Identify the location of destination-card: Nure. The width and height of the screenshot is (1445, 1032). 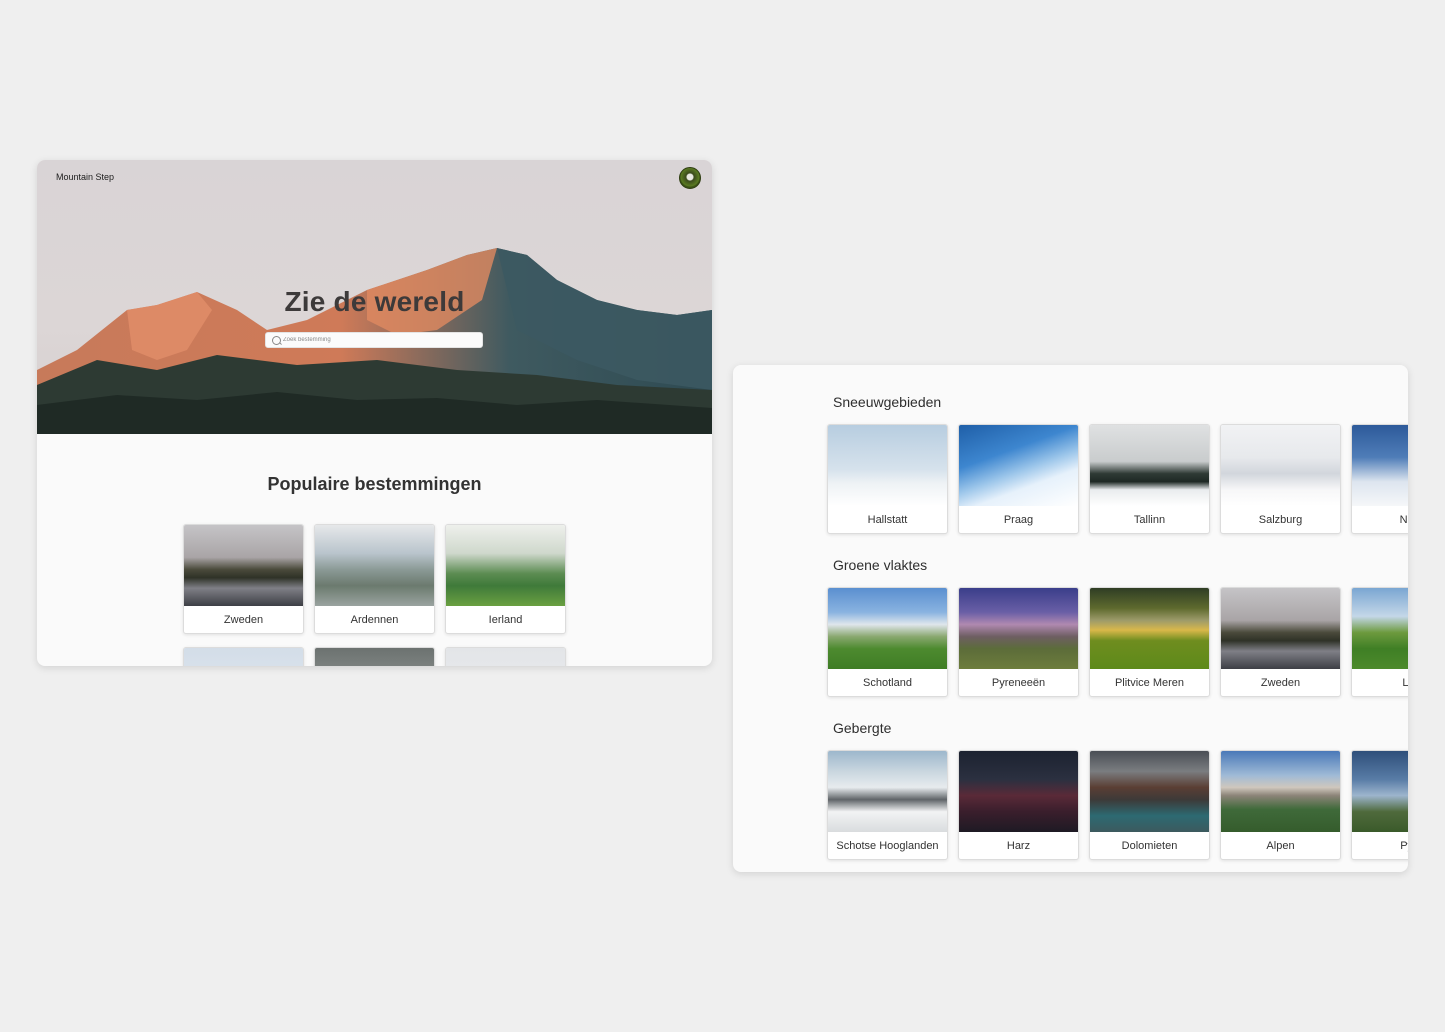
(1379, 479).